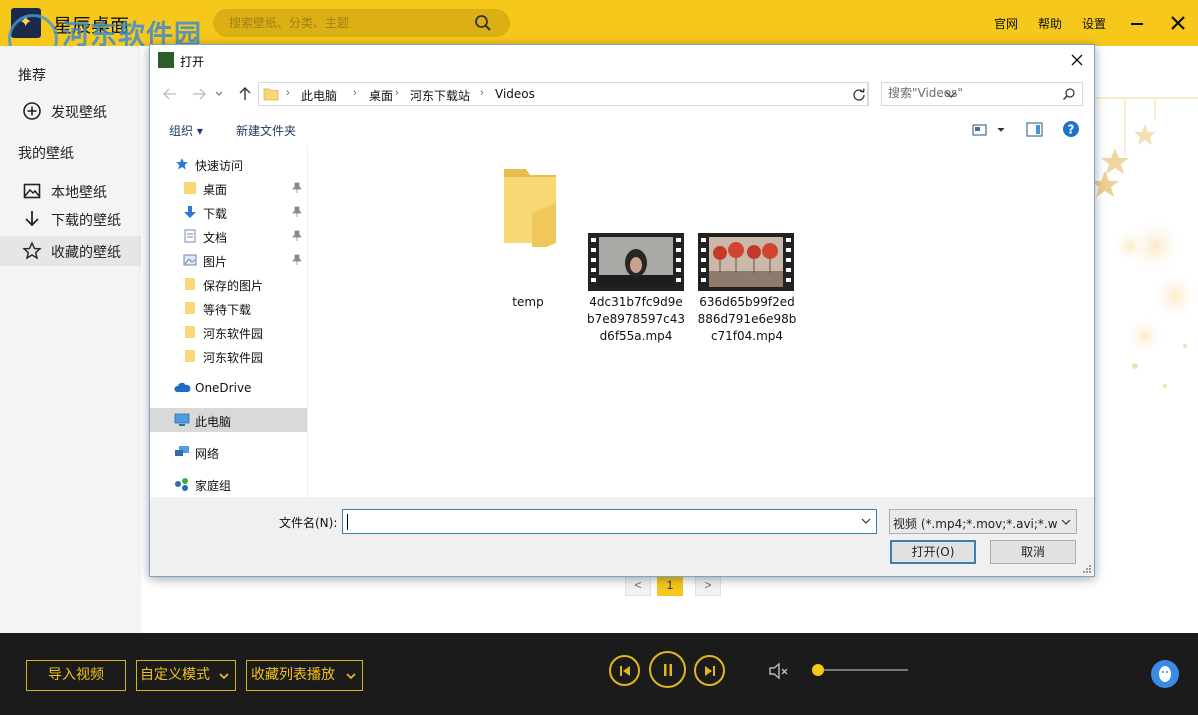 The image size is (1198, 715). Describe the element at coordinates (190, 236) in the screenshot. I see `document-icon` at that location.